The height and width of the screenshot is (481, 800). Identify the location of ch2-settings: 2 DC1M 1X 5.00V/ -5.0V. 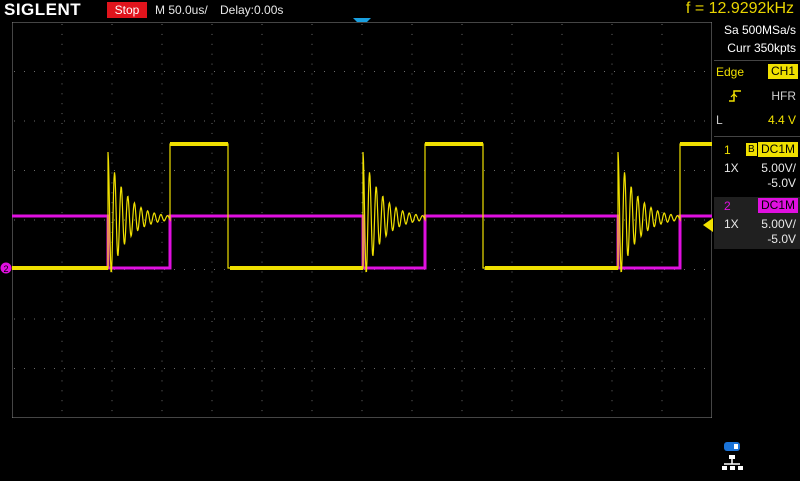
(757, 223).